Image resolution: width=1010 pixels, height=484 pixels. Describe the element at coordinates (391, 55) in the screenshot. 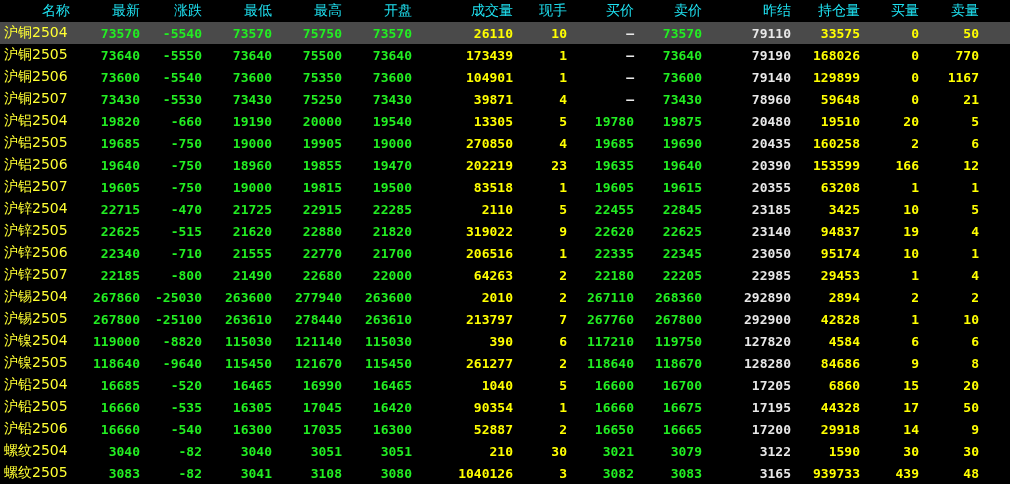

I see `table-cell-text: 73640` at that location.